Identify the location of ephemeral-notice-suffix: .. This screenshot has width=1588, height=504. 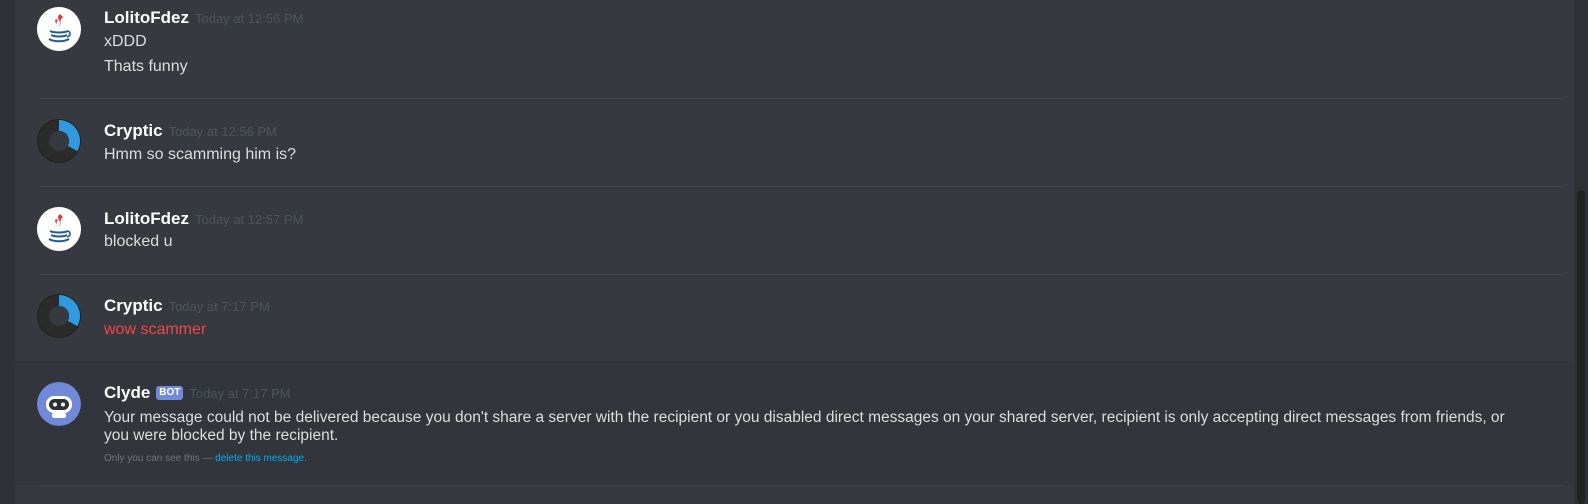
(305, 458).